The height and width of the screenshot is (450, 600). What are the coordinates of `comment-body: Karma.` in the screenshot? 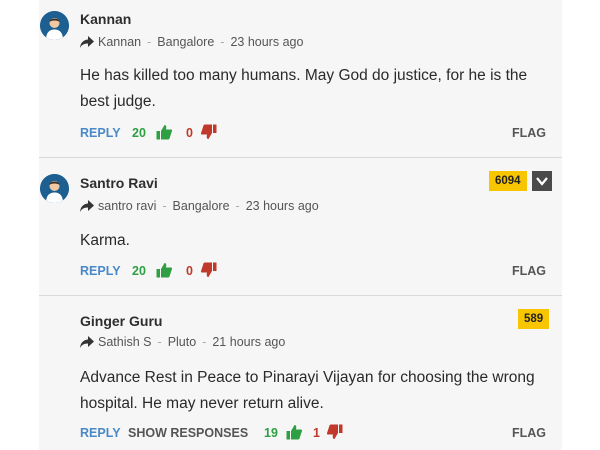 It's located at (105, 240).